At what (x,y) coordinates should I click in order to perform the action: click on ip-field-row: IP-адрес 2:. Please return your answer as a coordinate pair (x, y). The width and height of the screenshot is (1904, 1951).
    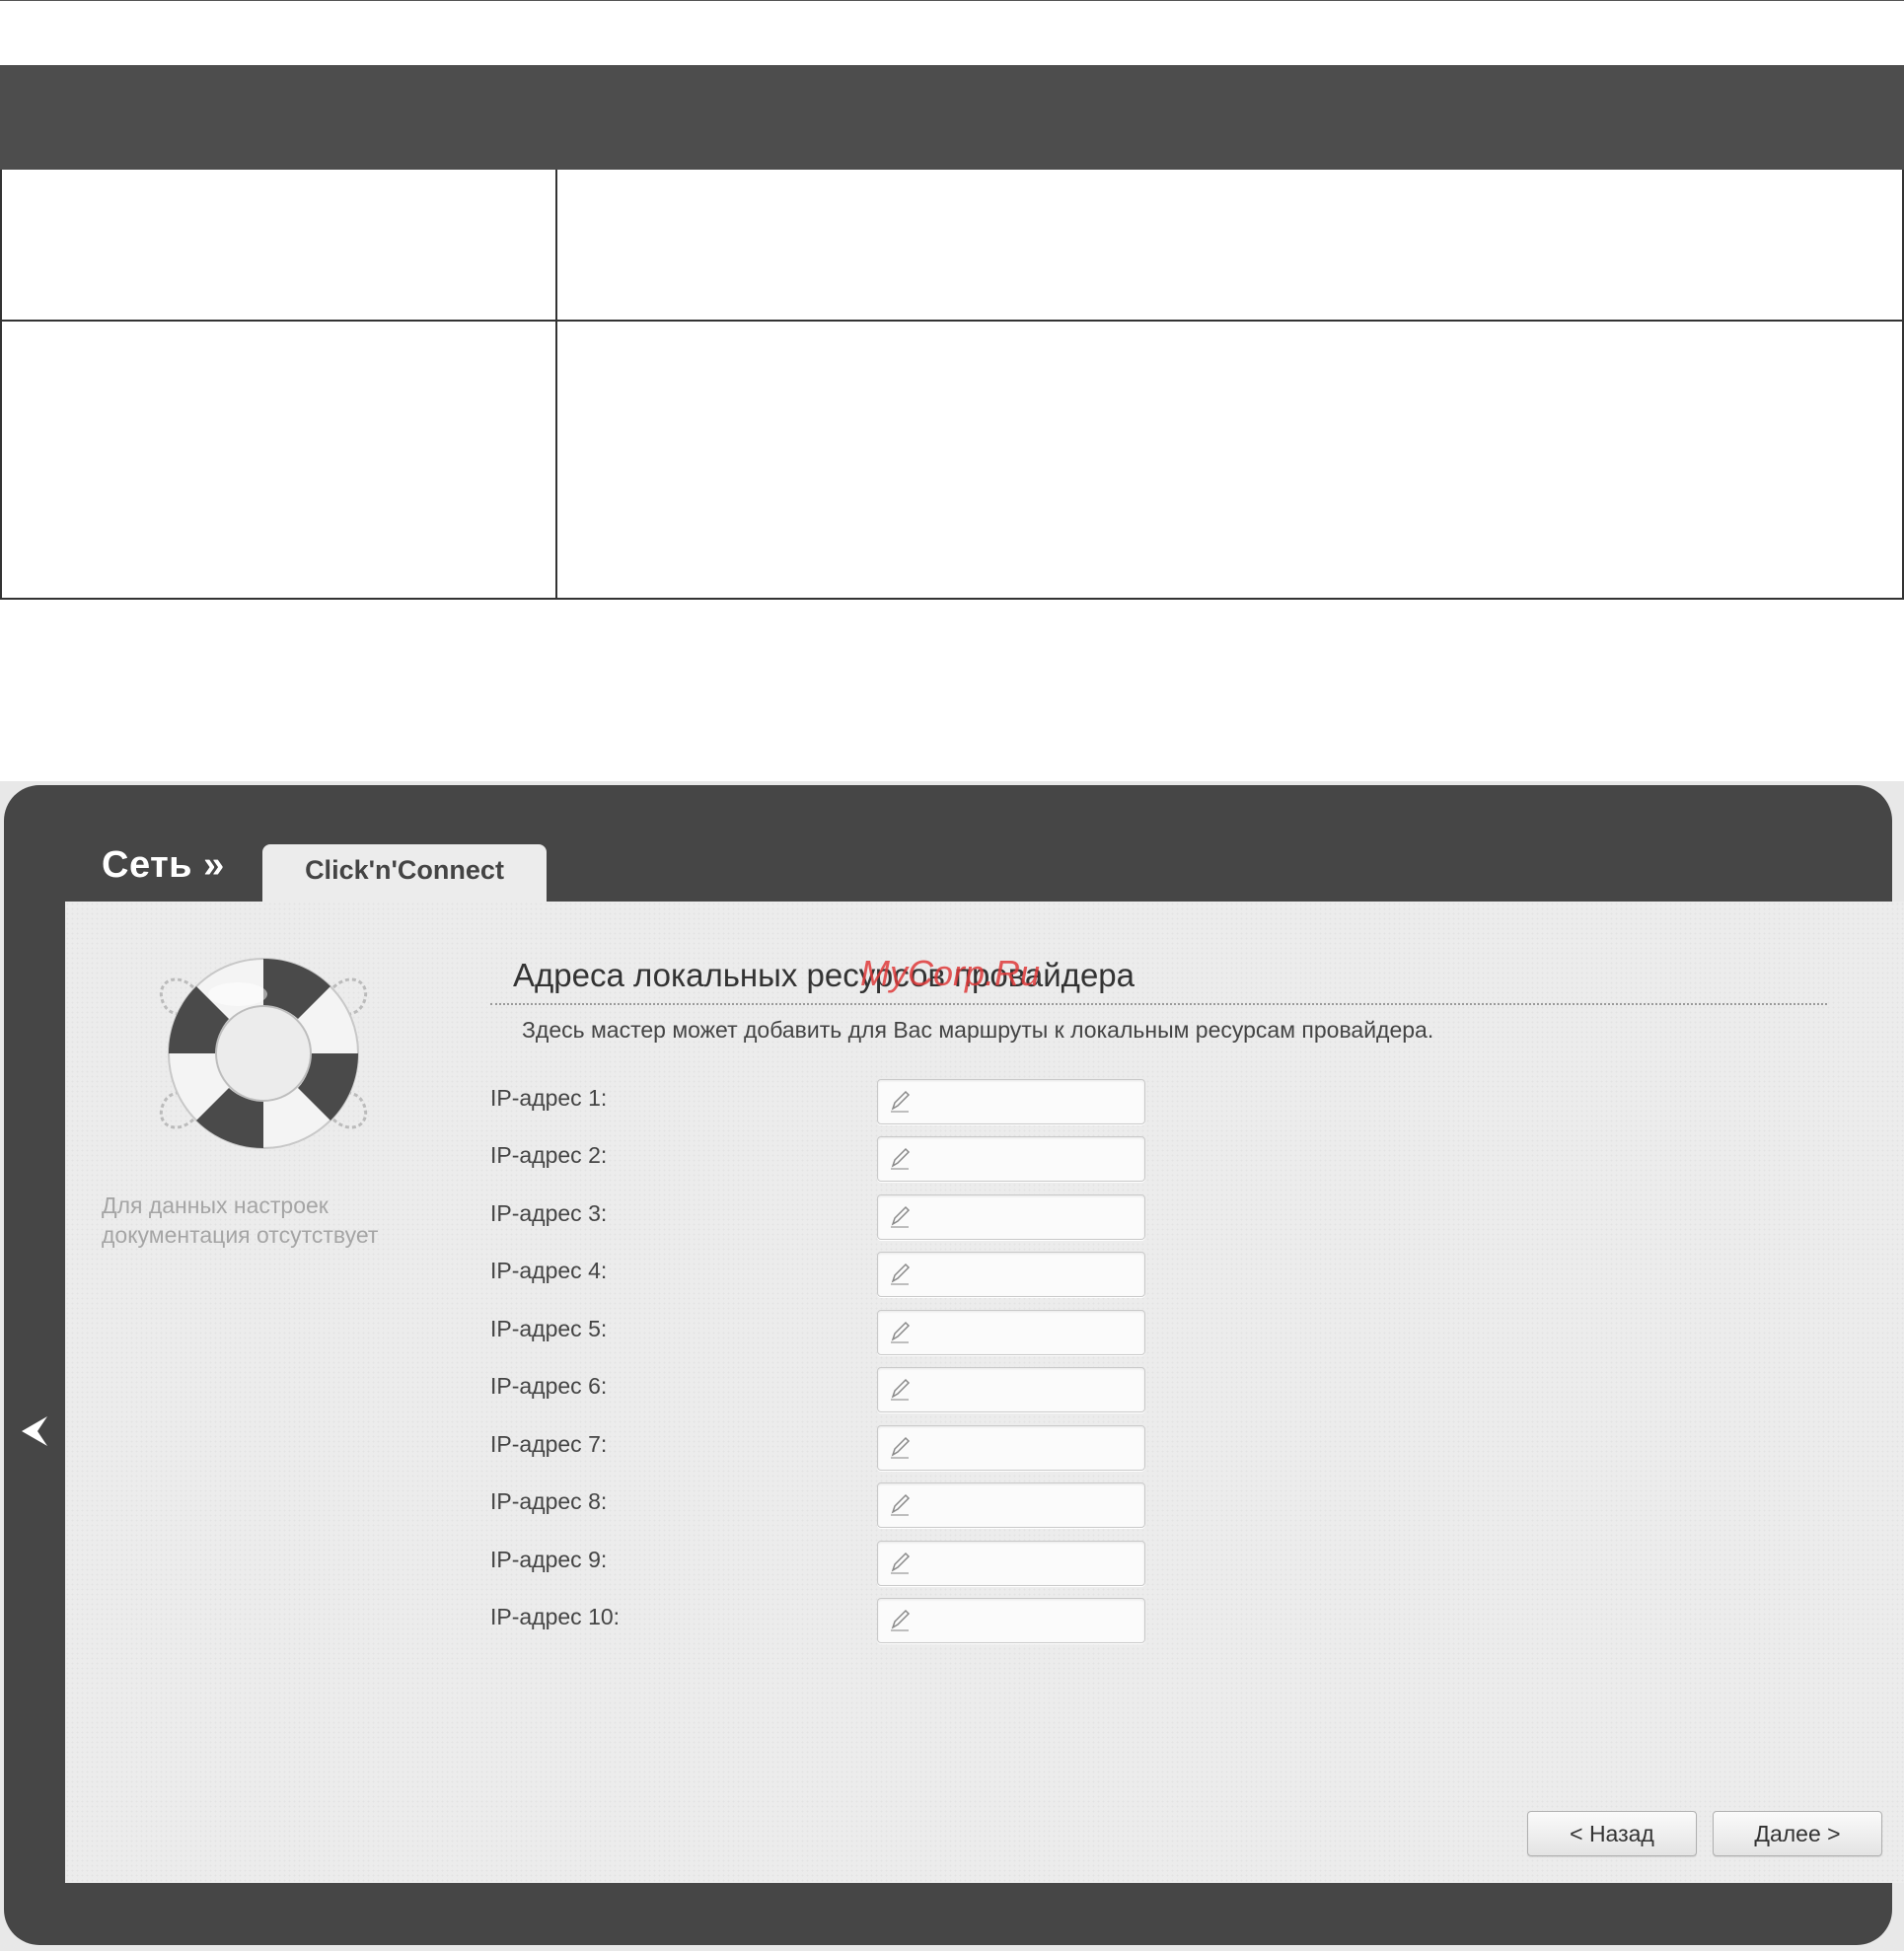
    Looking at the image, I should click on (934, 1163).